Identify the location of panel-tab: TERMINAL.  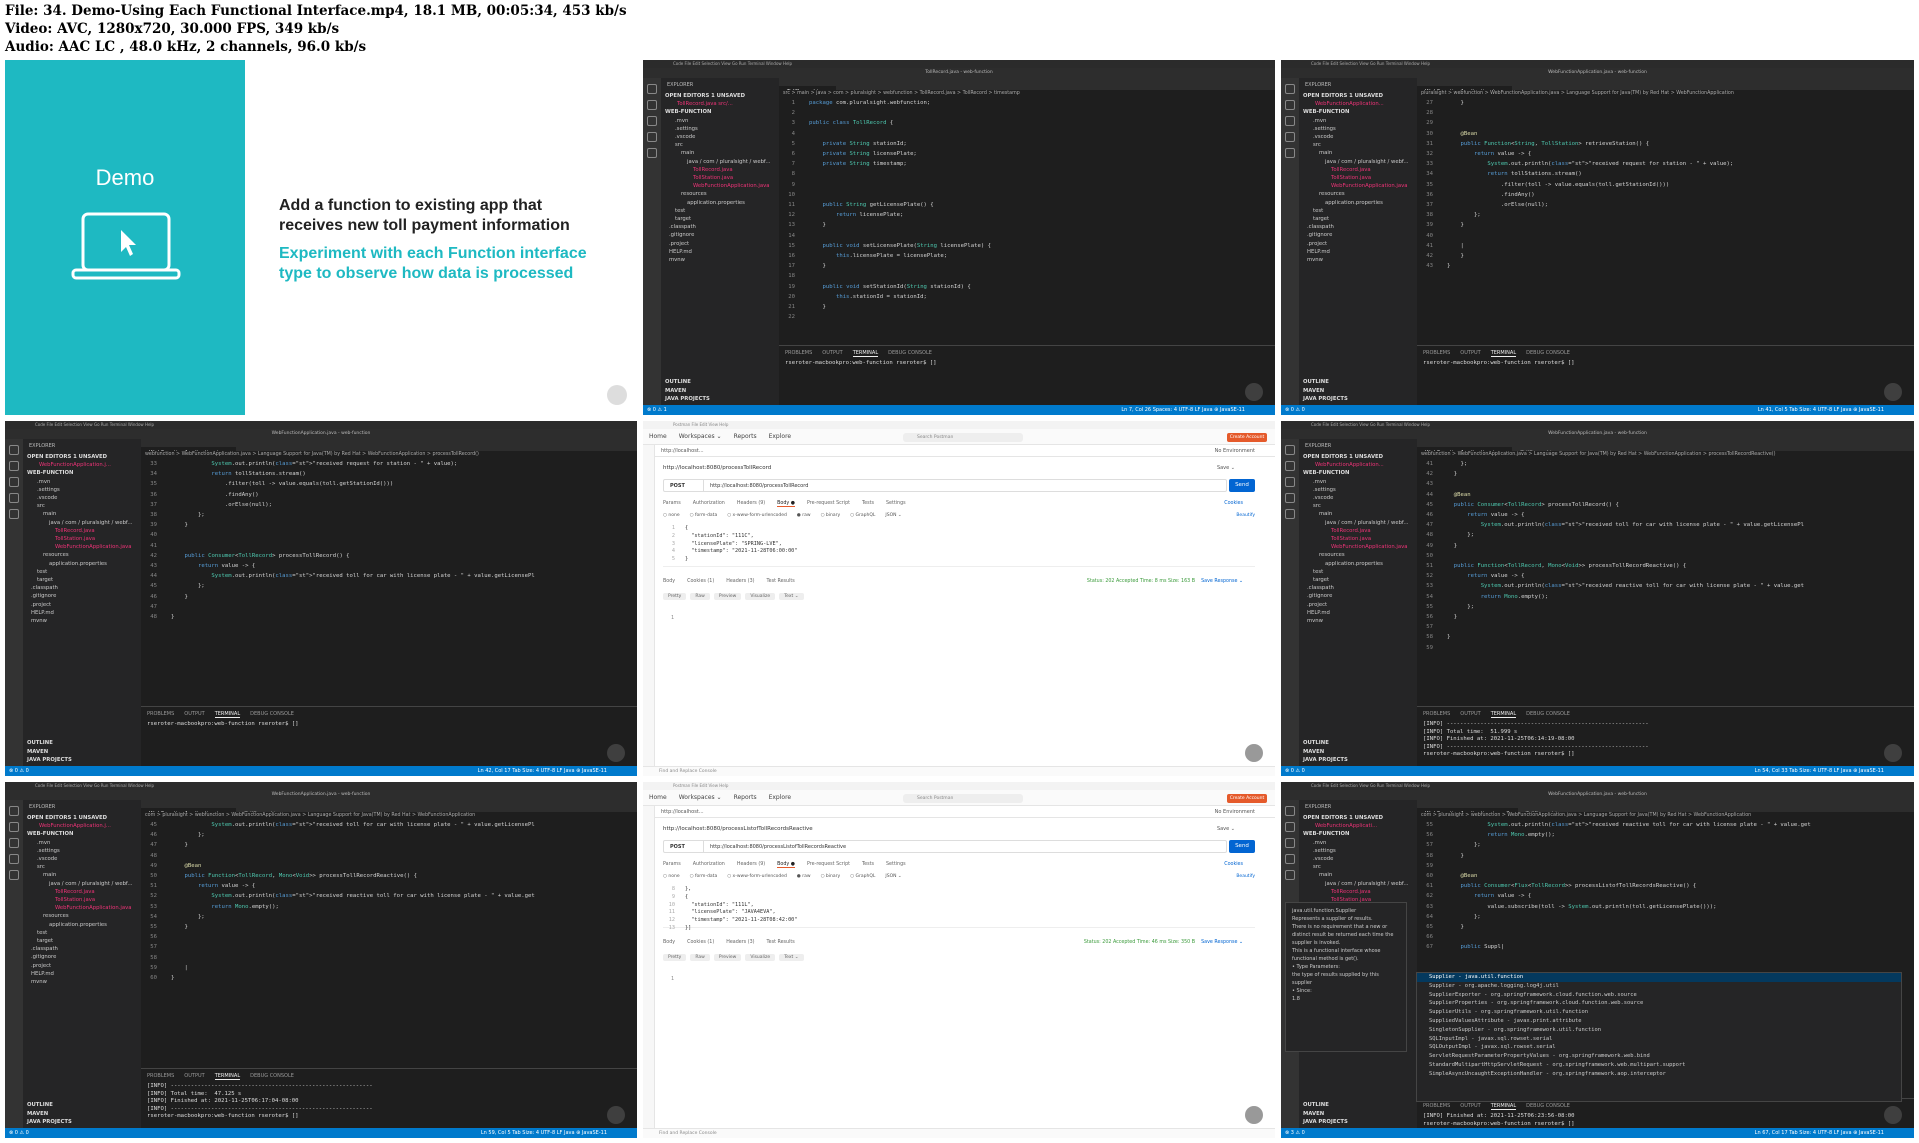
(227, 714).